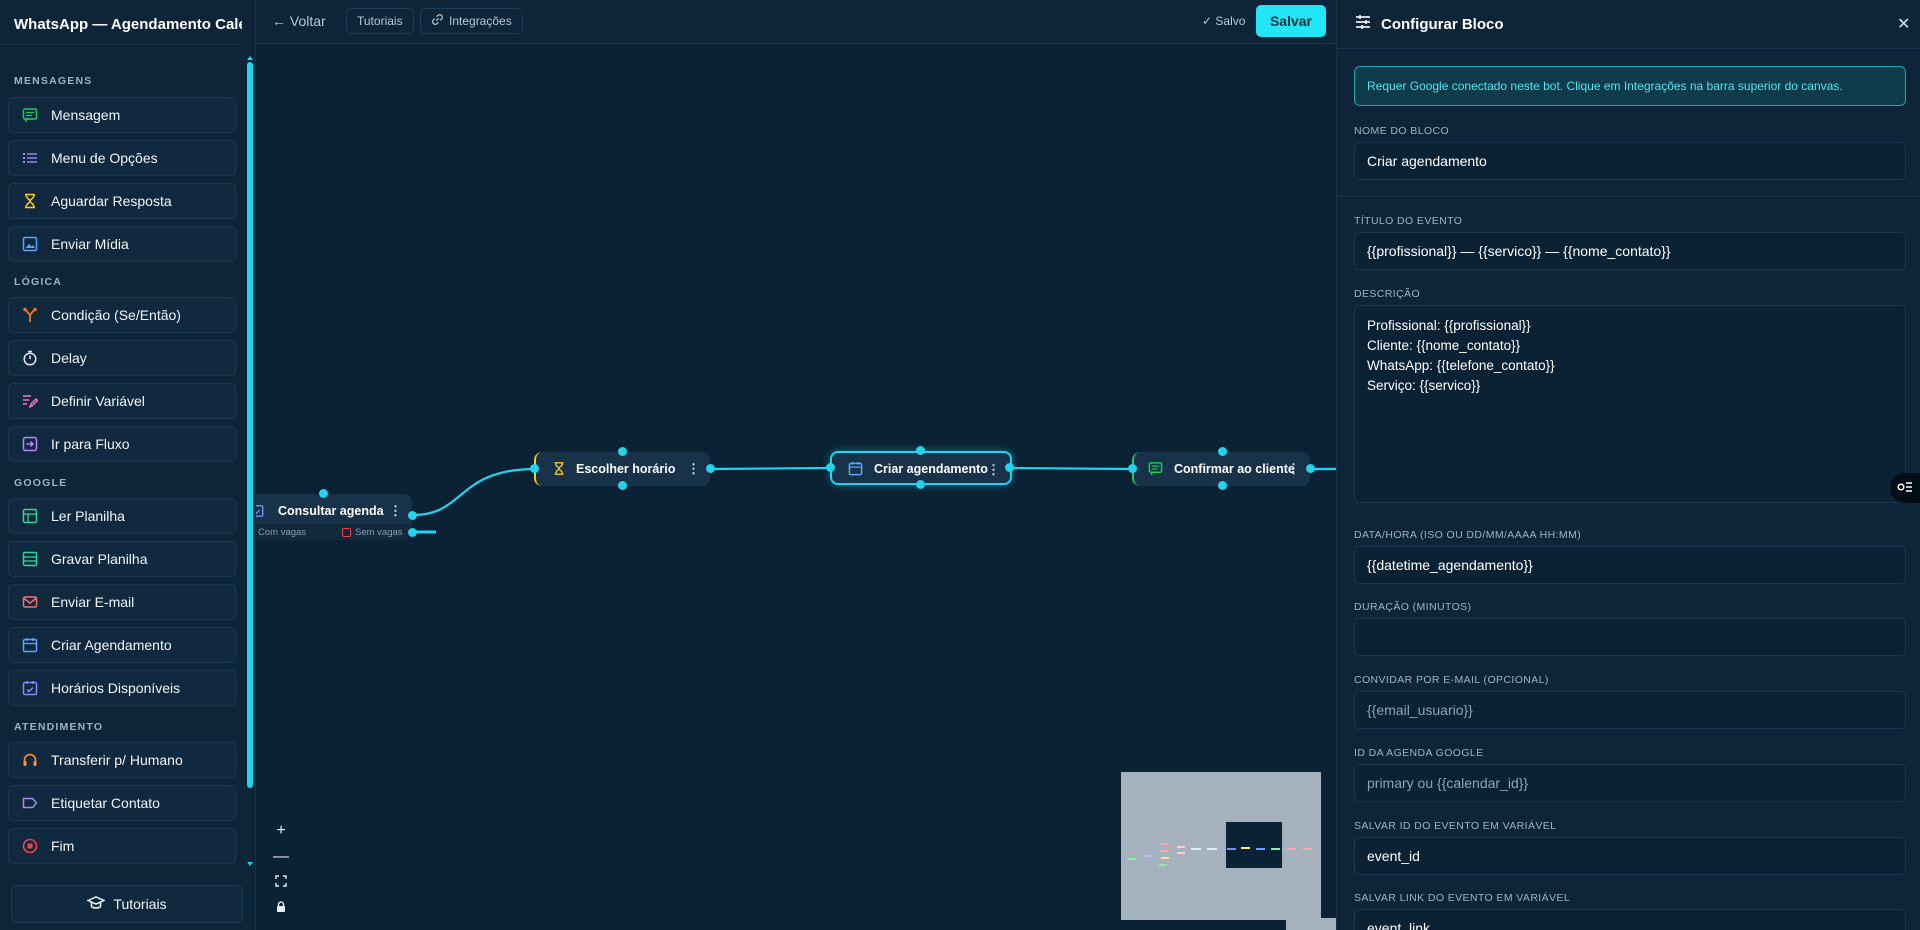  Describe the element at coordinates (122, 516) in the screenshot. I see `palette-item-ler-planilha: Ler Planilha` at that location.